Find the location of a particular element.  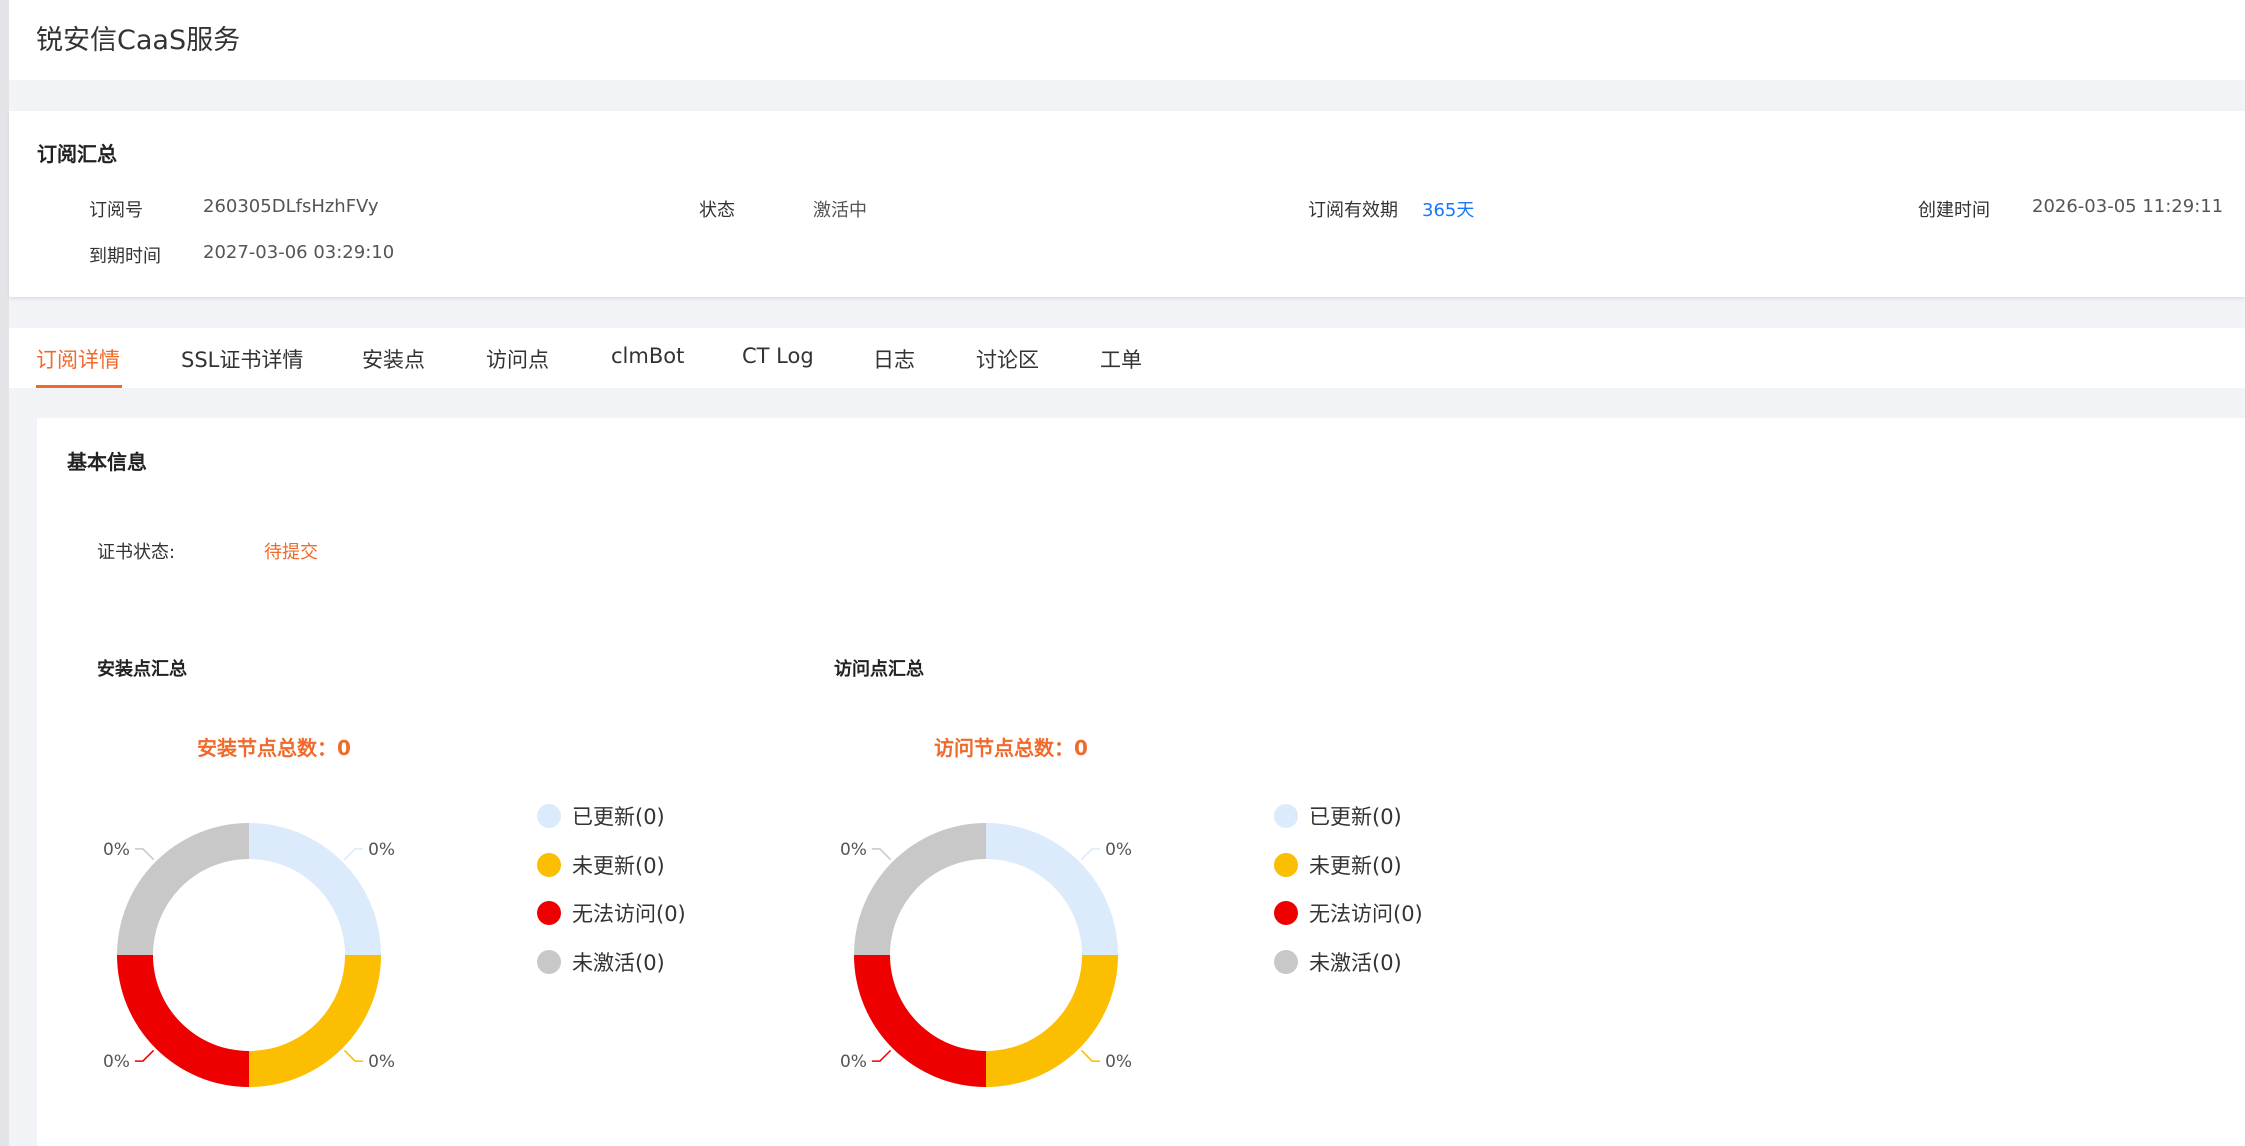

expiry-value: 2027-03-06 03:29:10 is located at coordinates (299, 252).